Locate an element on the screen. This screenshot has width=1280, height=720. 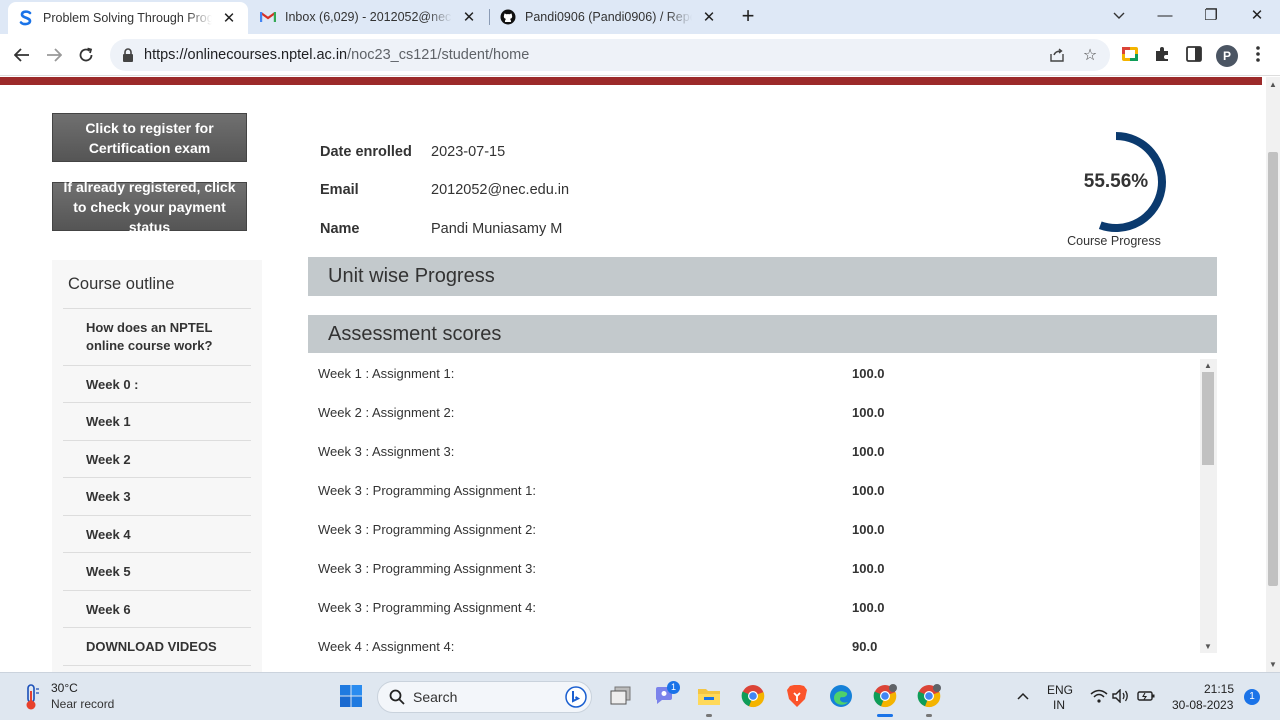
page-scrollbar: ▲ ▼ is located at coordinates (1273, 374).